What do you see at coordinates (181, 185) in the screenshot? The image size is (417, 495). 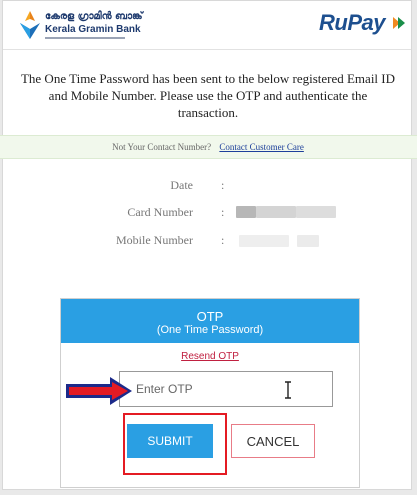 I see `date-label: Date` at bounding box center [181, 185].